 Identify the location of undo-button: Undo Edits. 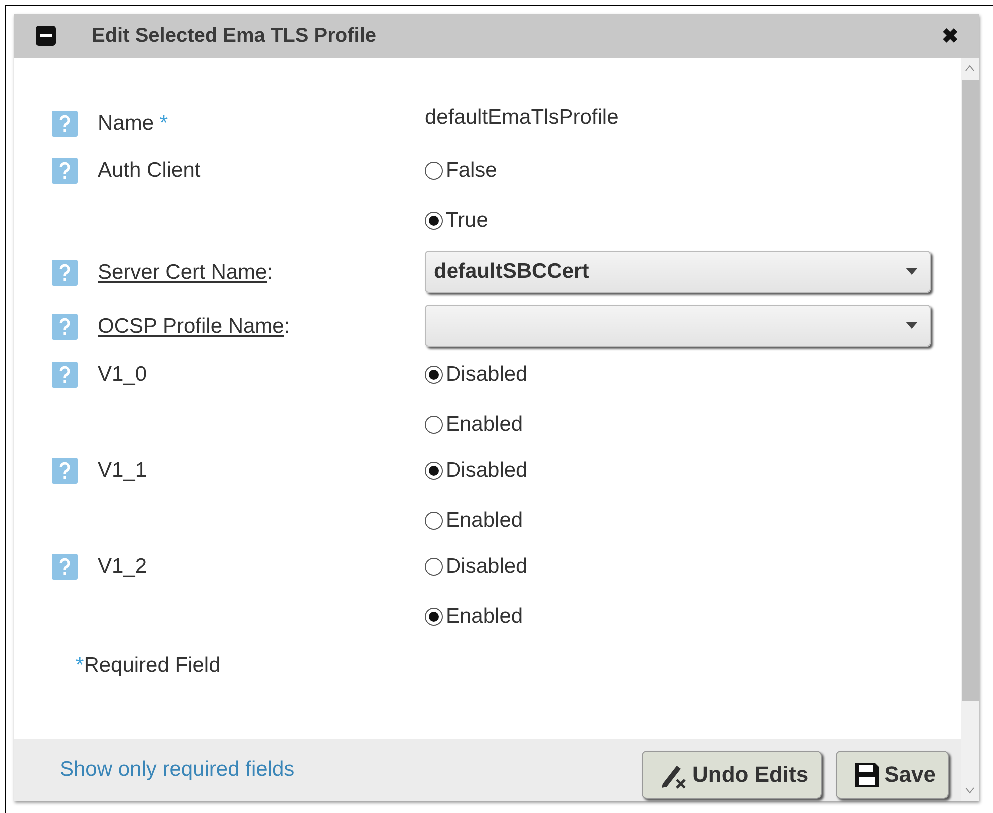
(732, 775).